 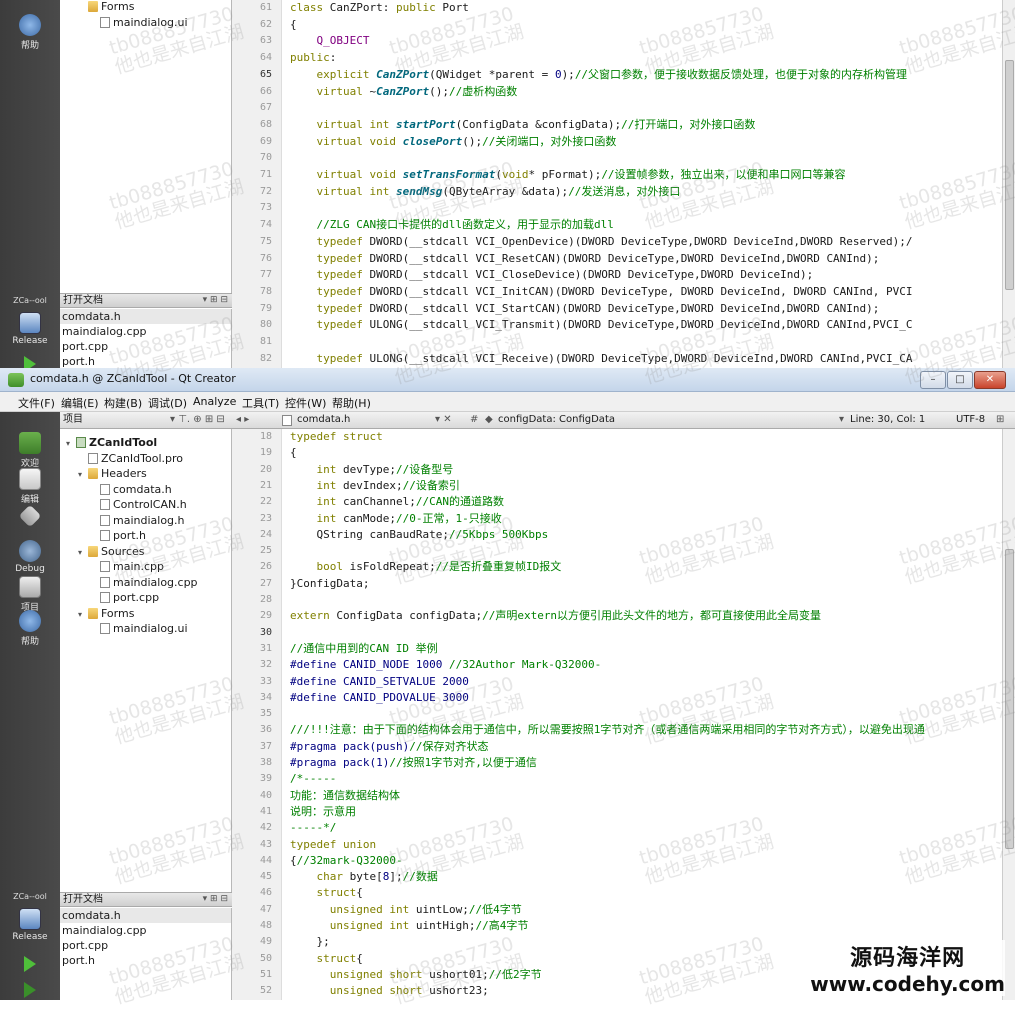 What do you see at coordinates (118, 535) in the screenshot?
I see `tree-item: port.h` at bounding box center [118, 535].